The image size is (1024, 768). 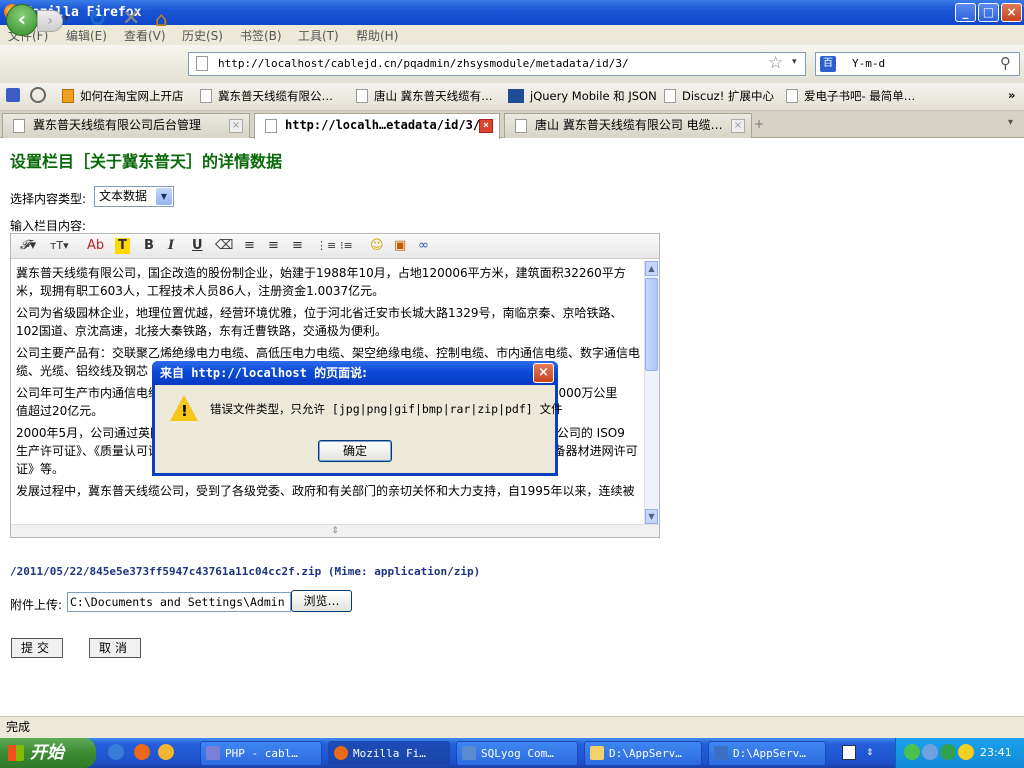 What do you see at coordinates (48, 199) in the screenshot?
I see `content-type-label: 选择内容类型:` at bounding box center [48, 199].